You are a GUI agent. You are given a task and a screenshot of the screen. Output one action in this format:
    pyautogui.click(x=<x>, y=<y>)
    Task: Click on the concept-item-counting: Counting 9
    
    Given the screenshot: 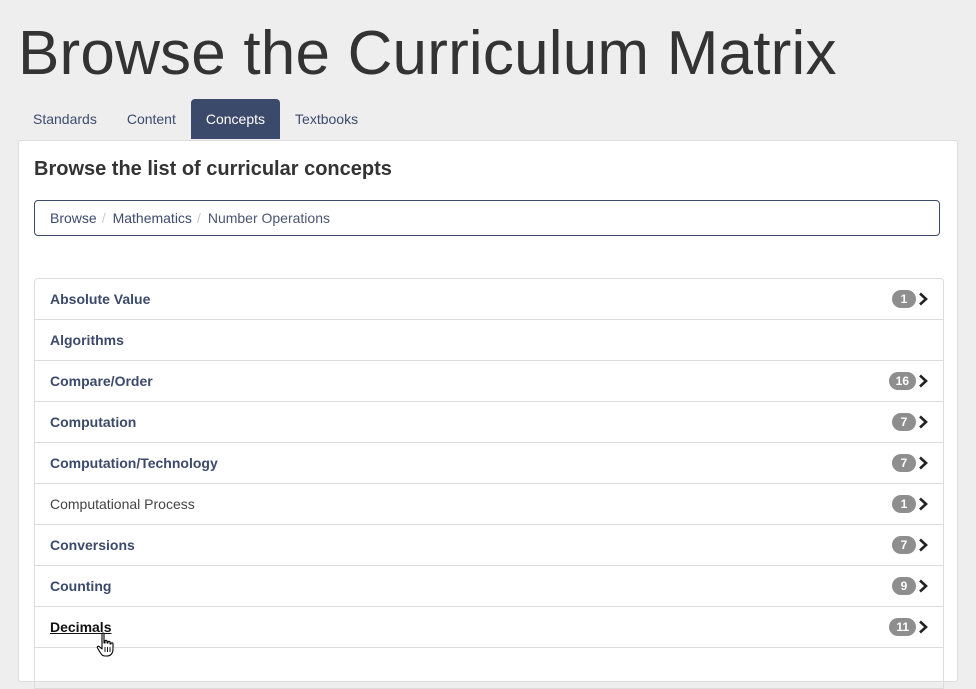 What is the action you would take?
    pyautogui.click(x=489, y=586)
    